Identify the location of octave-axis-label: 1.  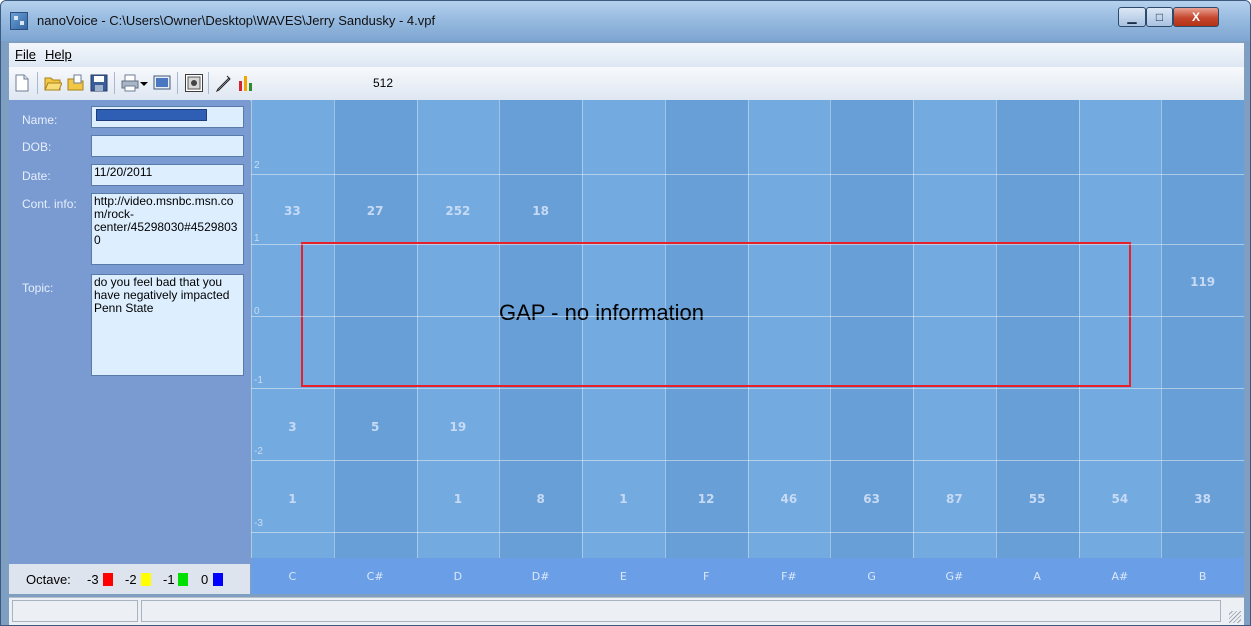
(257, 238).